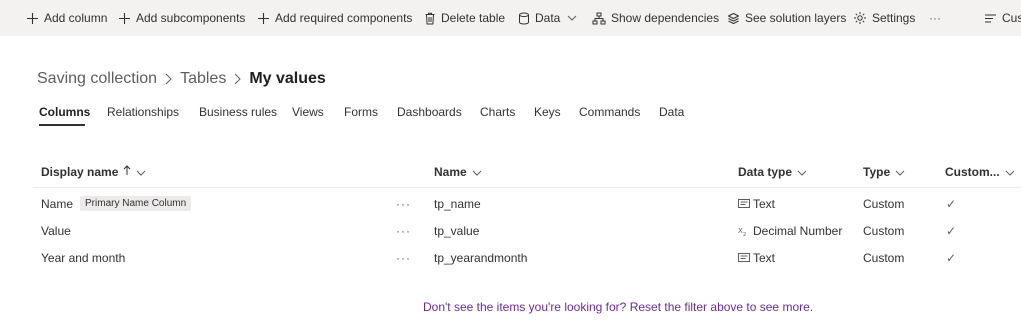 Image resolution: width=1021 pixels, height=333 pixels. What do you see at coordinates (524, 18) in the screenshot?
I see `database-icon` at bounding box center [524, 18].